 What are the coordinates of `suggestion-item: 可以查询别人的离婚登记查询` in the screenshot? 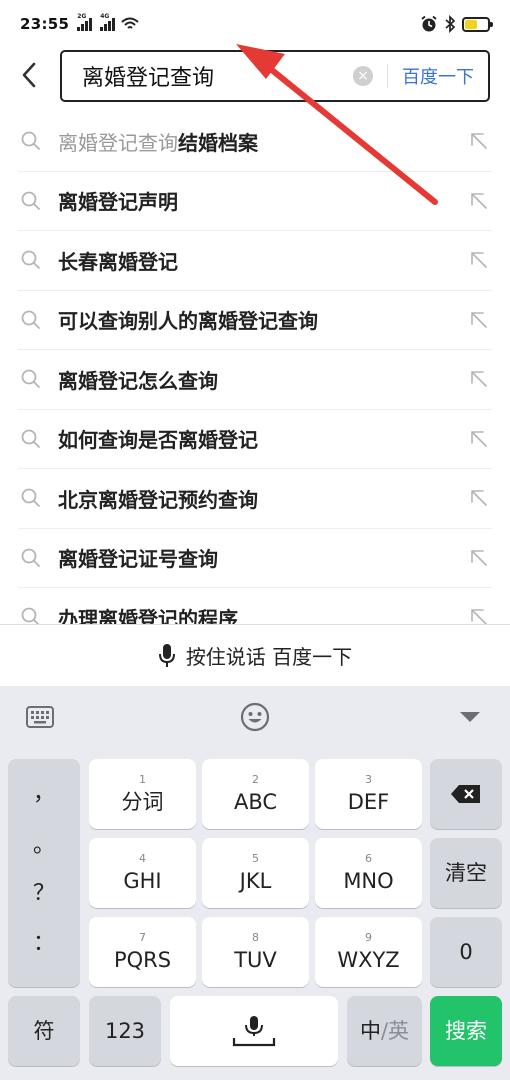 It's located at (255, 320).